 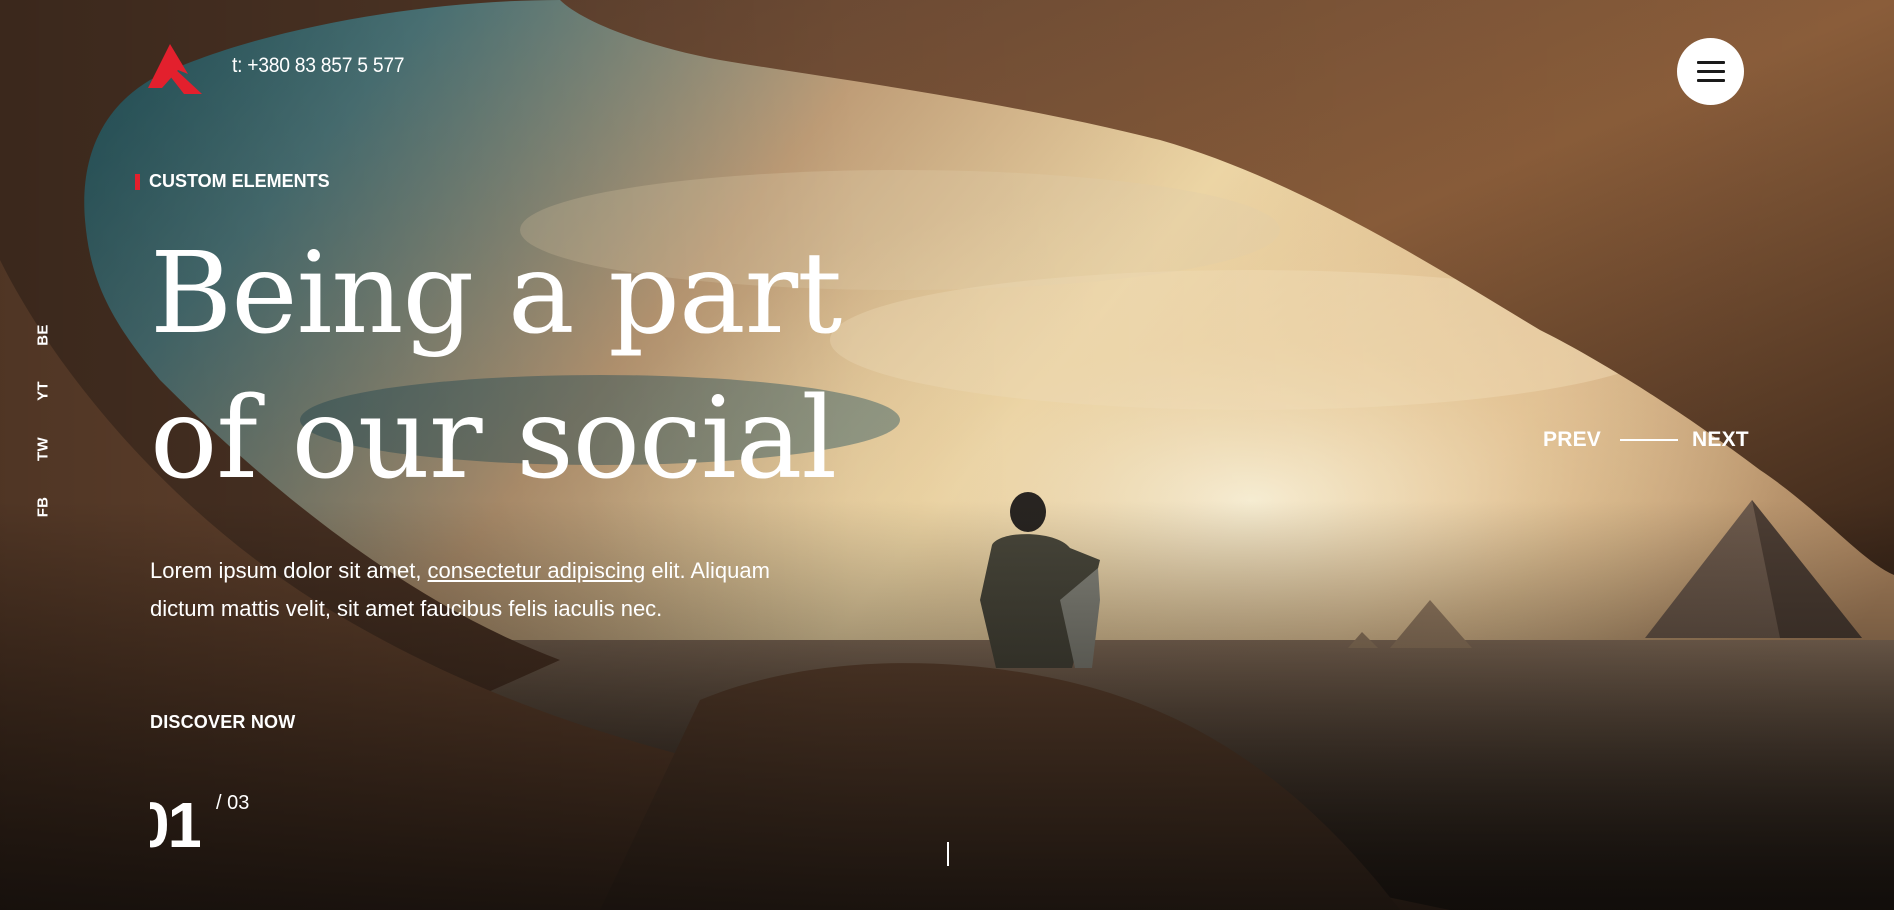 What do you see at coordinates (289, 570) in the screenshot?
I see `desc-text-start: Lorem ipsum dolor sit amet,` at bounding box center [289, 570].